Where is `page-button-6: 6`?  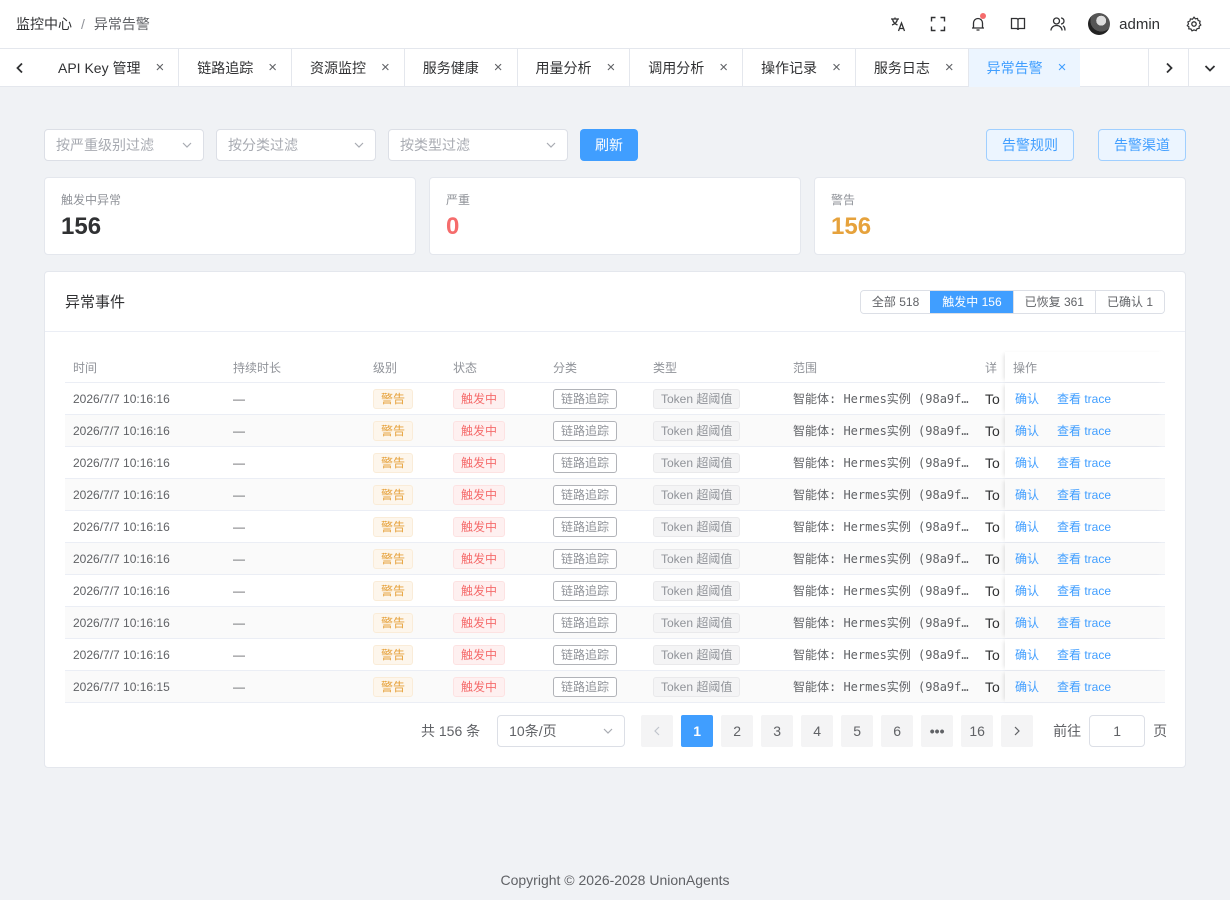 page-button-6: 6 is located at coordinates (897, 731).